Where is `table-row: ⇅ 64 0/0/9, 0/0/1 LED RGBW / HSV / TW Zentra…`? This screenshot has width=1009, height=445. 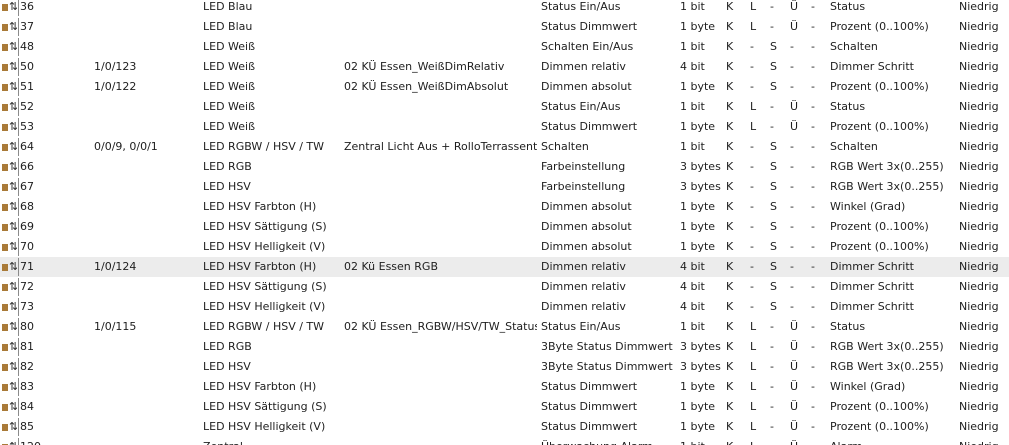
table-row: ⇅ 64 0/0/9, 0/0/1 LED RGBW / HSV / TW Zentra… is located at coordinates (504, 147).